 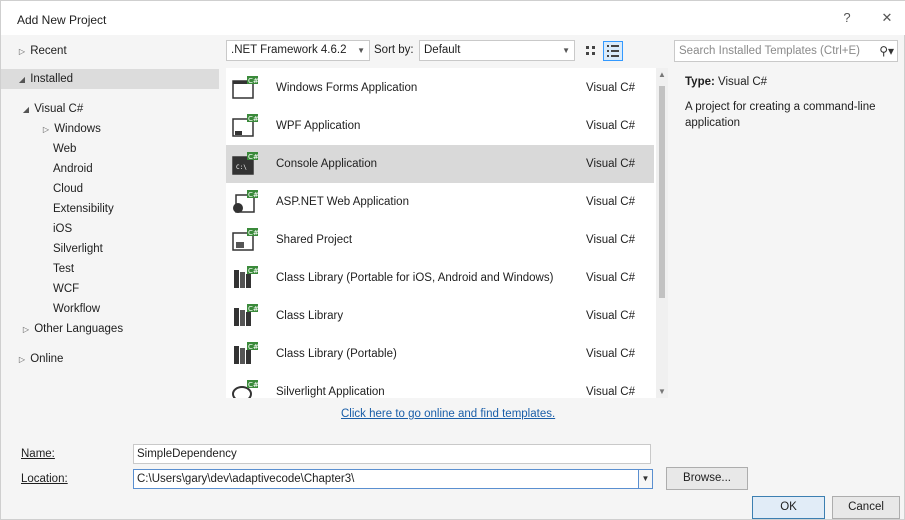 I want to click on template-list-scrollbar: ▲ ▼, so click(x=662, y=233).